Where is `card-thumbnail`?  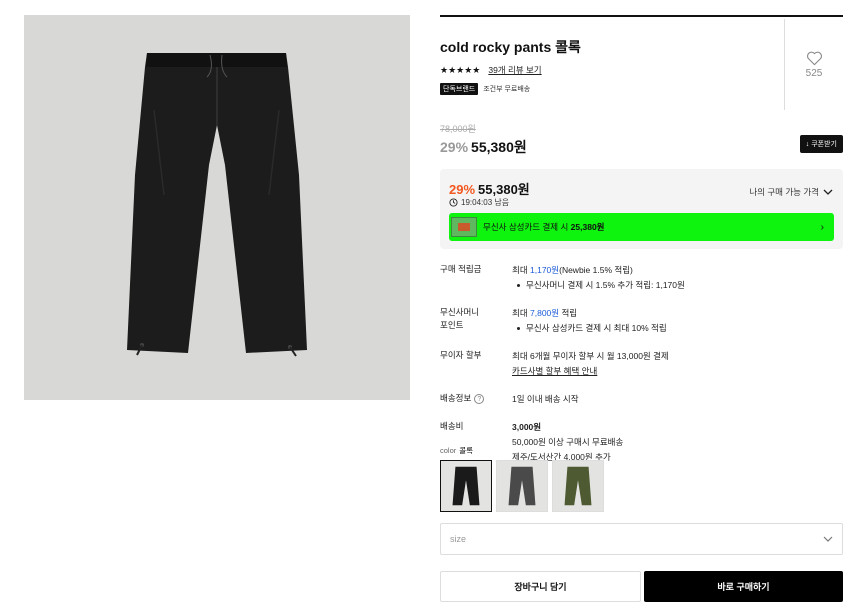 card-thumbnail is located at coordinates (464, 227).